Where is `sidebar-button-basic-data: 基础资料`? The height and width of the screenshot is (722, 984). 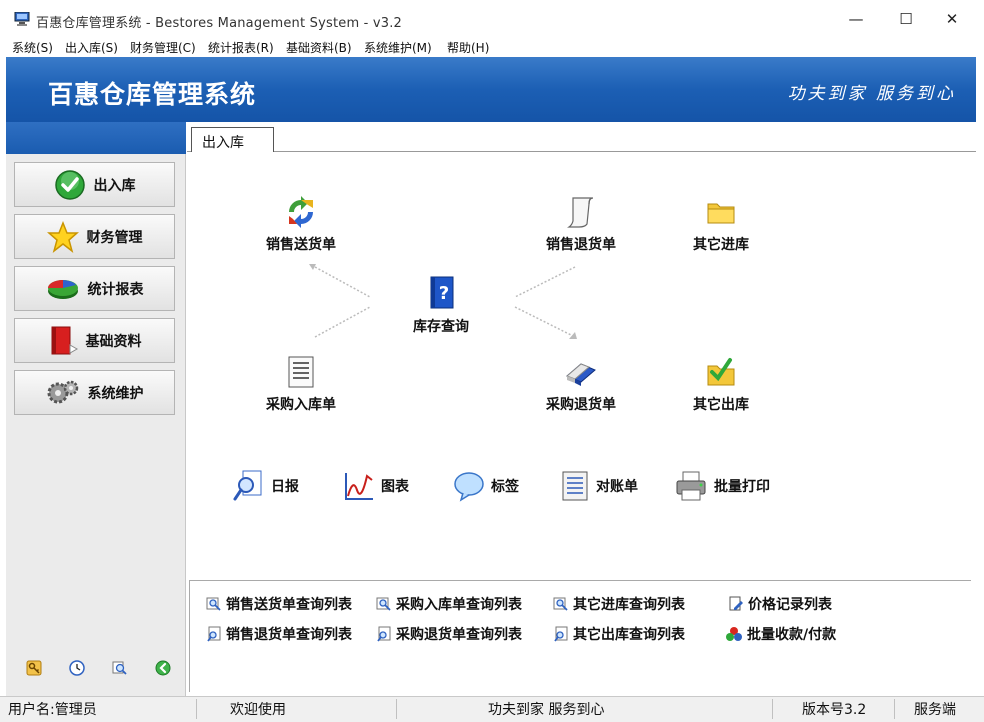 sidebar-button-basic-data: 基础资料 is located at coordinates (94, 340).